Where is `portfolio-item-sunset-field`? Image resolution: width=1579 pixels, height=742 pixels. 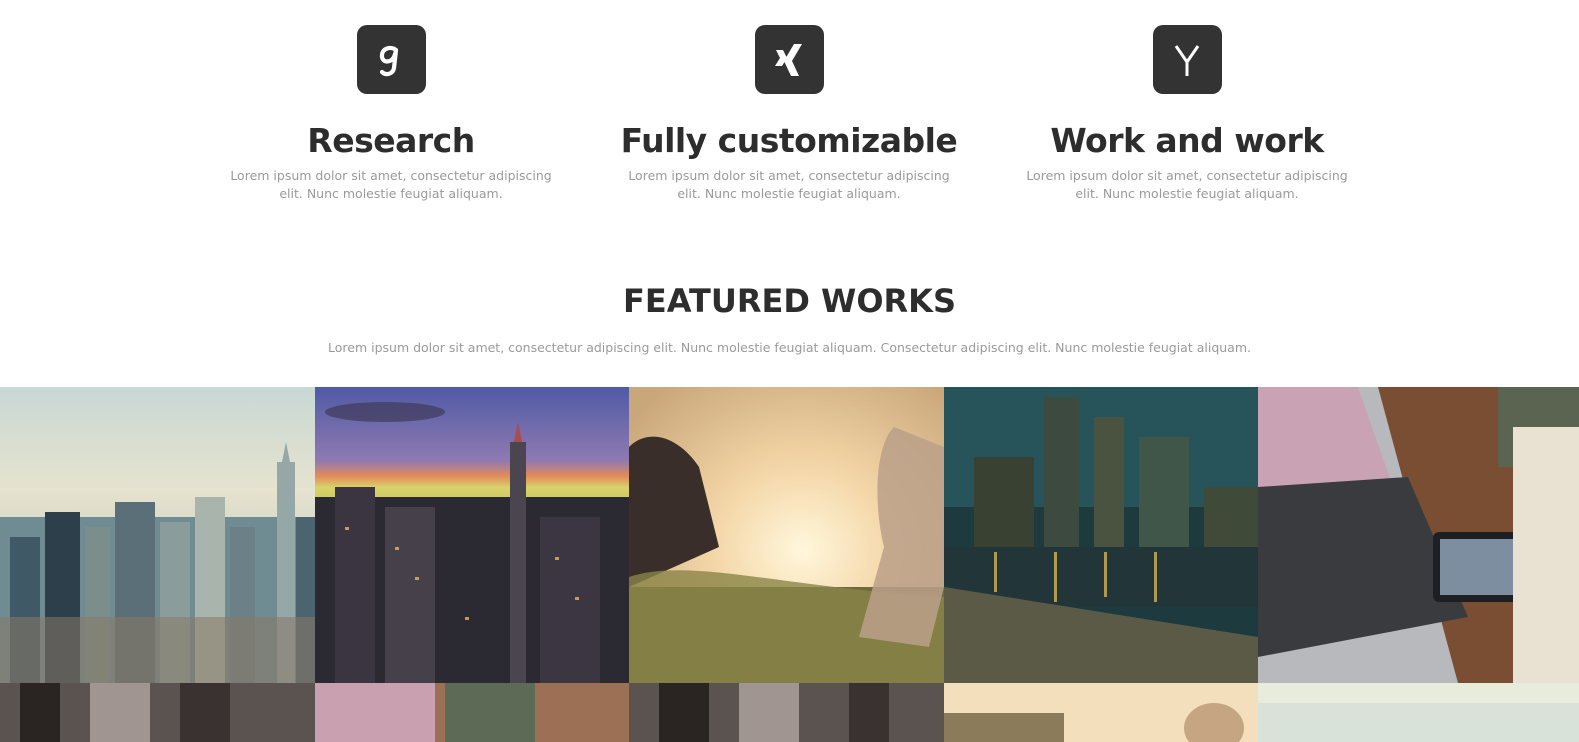 portfolio-item-sunset-field is located at coordinates (786, 535).